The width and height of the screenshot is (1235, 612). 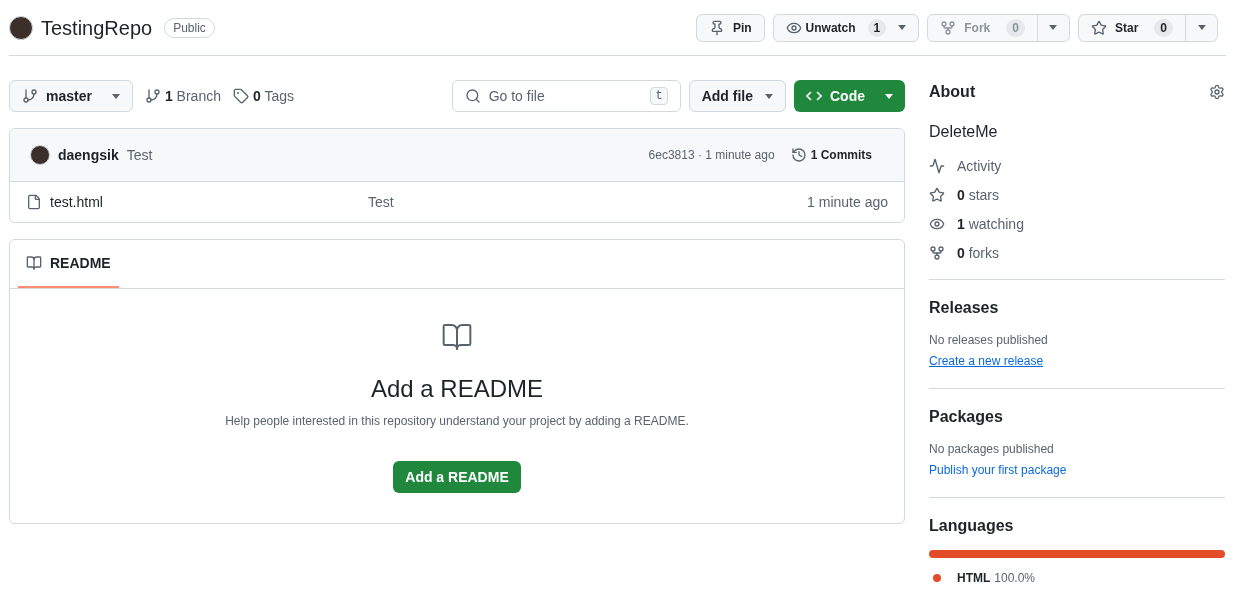 What do you see at coordinates (978, 253) in the screenshot?
I see `stat-link: 0 forks` at bounding box center [978, 253].